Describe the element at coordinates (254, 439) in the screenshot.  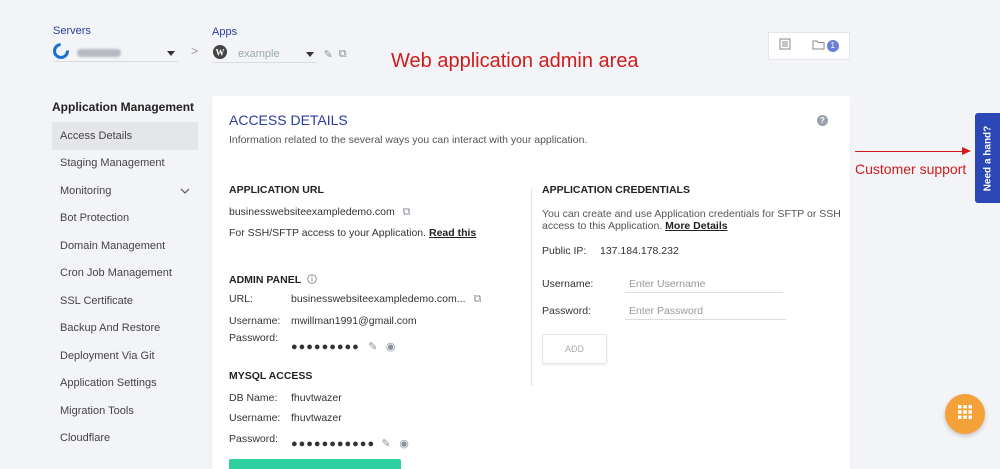
I see `mysql-password-label: Password:` at that location.